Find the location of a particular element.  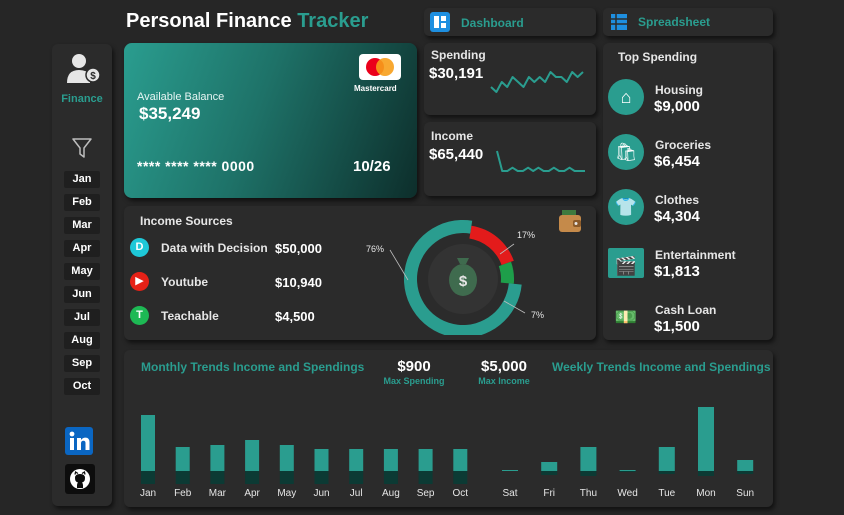

month-filter-jun: Jun is located at coordinates (82, 294).